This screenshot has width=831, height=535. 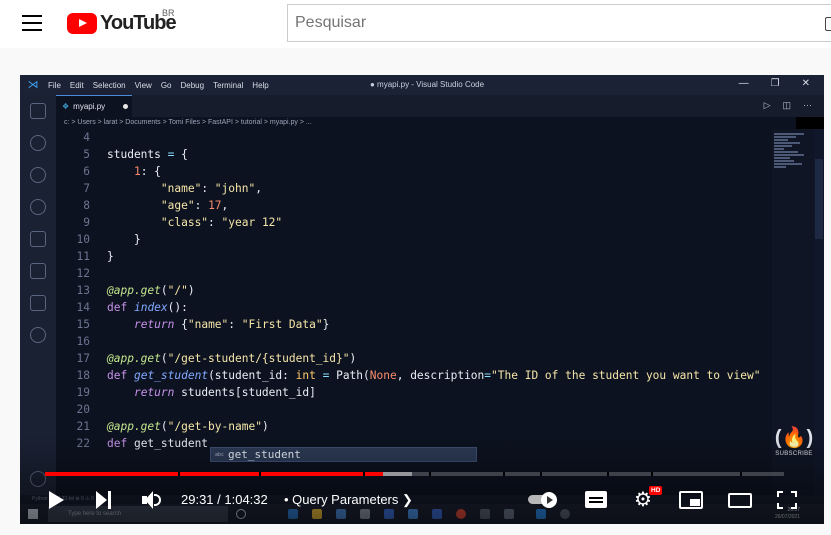 What do you see at coordinates (414, 290) in the screenshot?
I see `code-line: 13 @app.get("/")` at bounding box center [414, 290].